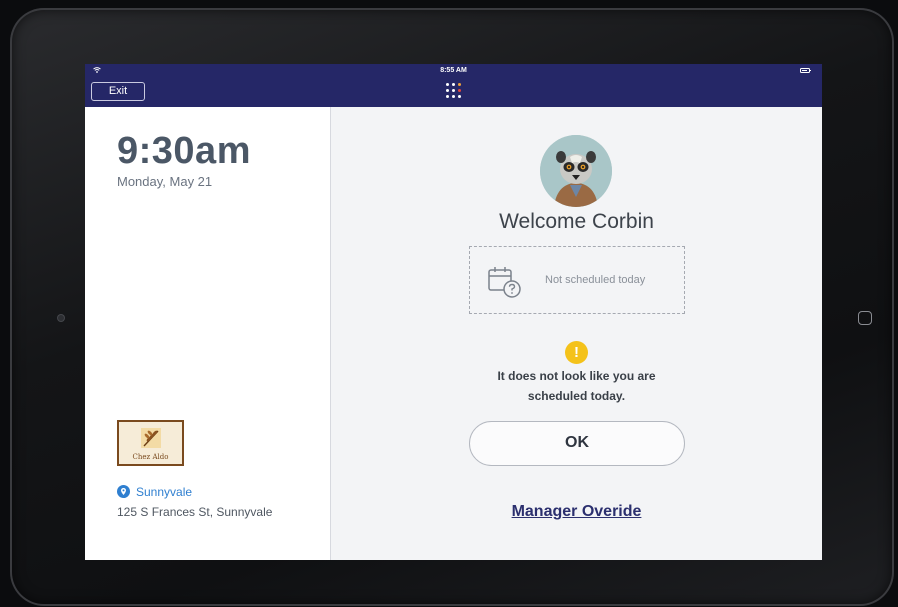 Image resolution: width=898 pixels, height=607 pixels. Describe the element at coordinates (151, 438) in the screenshot. I see `wheat-icon` at that location.